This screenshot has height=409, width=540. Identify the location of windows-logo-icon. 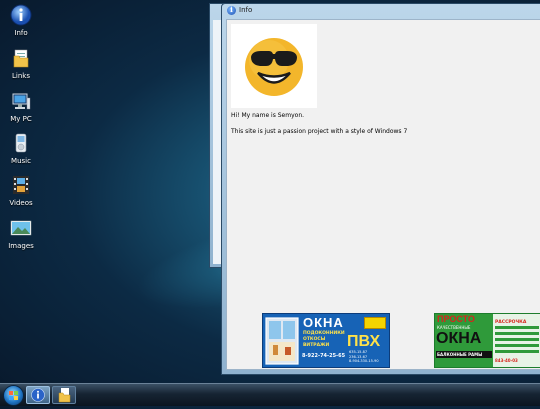
(13, 395).